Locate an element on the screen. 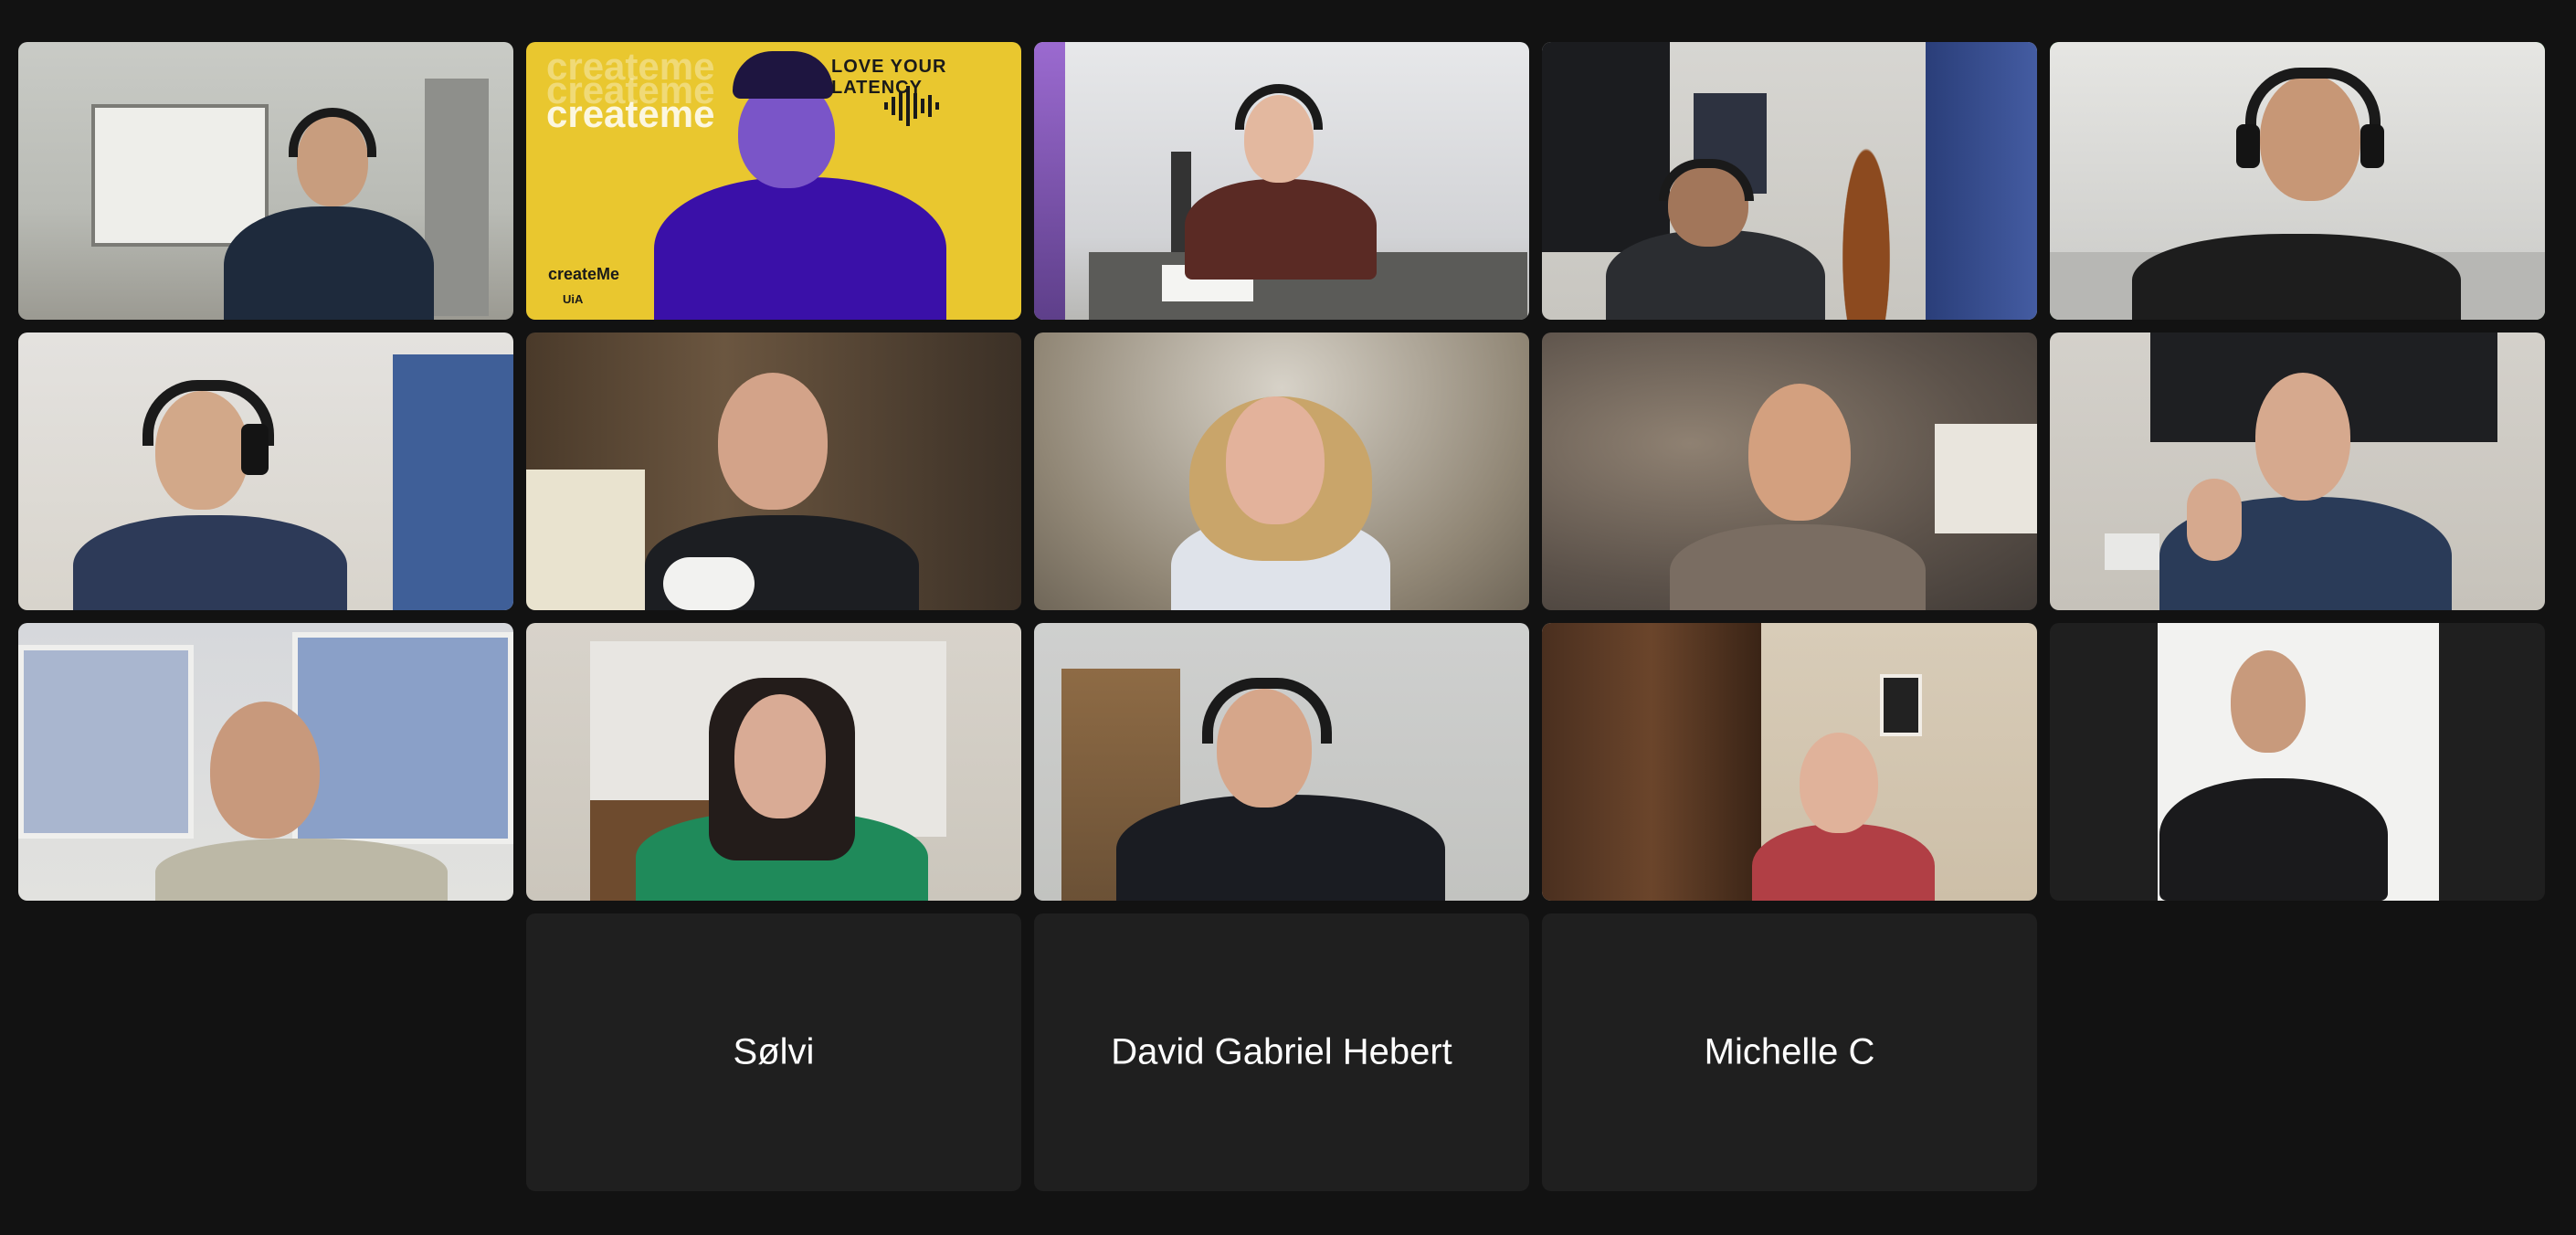  wall is located at coordinates (585, 540).